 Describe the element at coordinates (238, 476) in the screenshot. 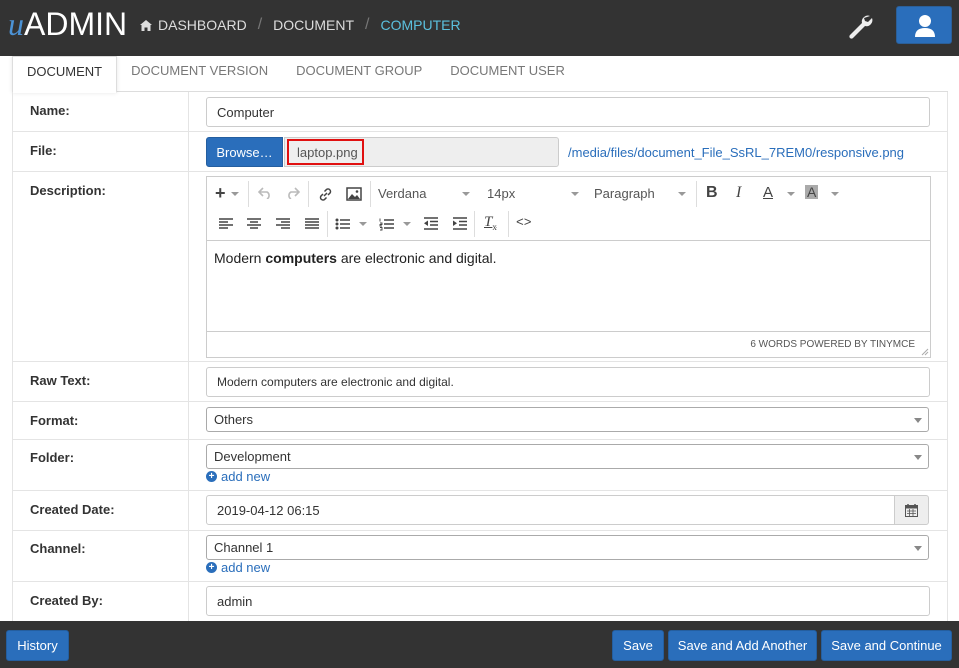

I see `folder-add-new-link: + add new` at that location.